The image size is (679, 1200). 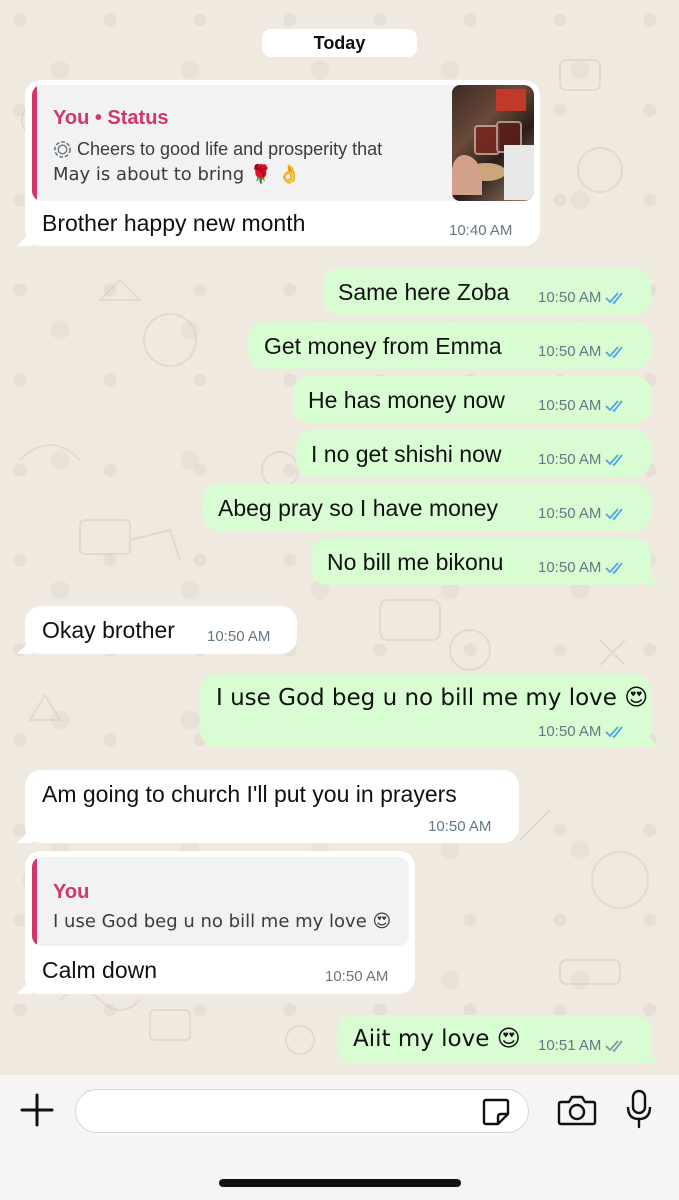 I want to click on message-bubble-outgoing: I no get shishi now 10:50 AM, so click(x=473, y=453).